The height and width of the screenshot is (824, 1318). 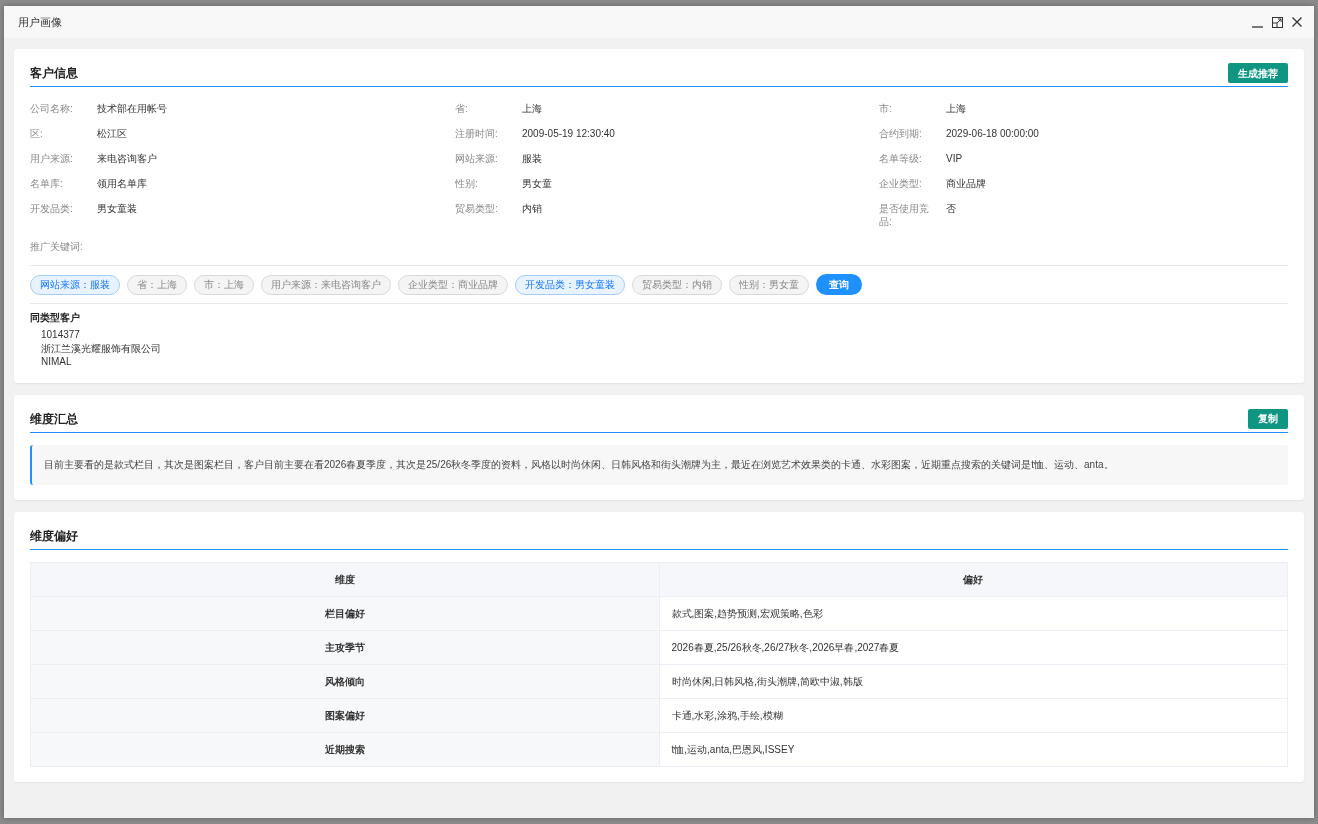 What do you see at coordinates (132, 108) in the screenshot?
I see `field-value: 技术部在用帐号` at bounding box center [132, 108].